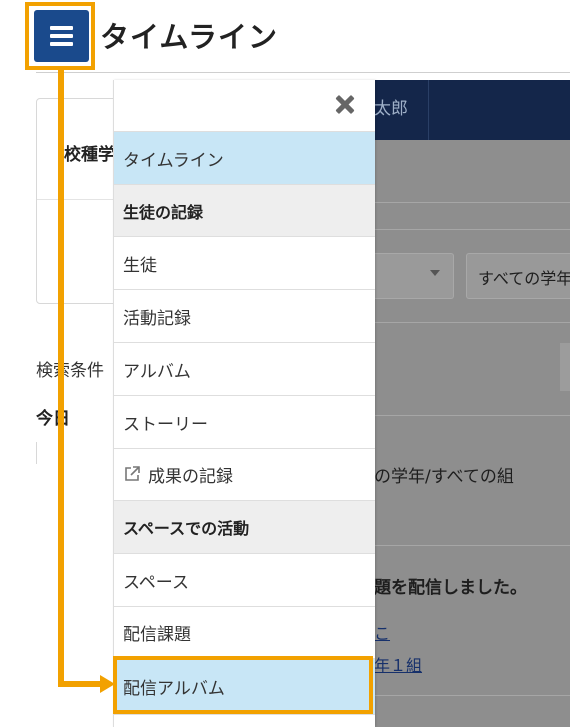 Image resolution: width=570 pixels, height=727 pixels. I want to click on close-icon, so click(345, 105).